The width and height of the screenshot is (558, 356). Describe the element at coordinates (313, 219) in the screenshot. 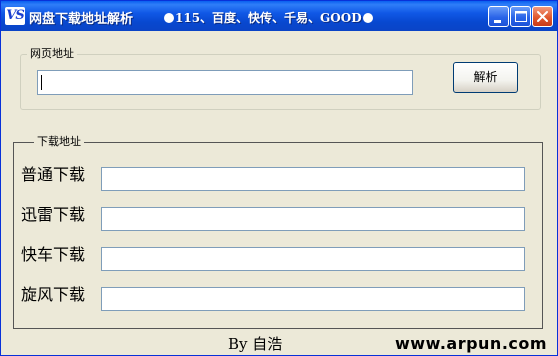

I see `thunder-download-field` at that location.